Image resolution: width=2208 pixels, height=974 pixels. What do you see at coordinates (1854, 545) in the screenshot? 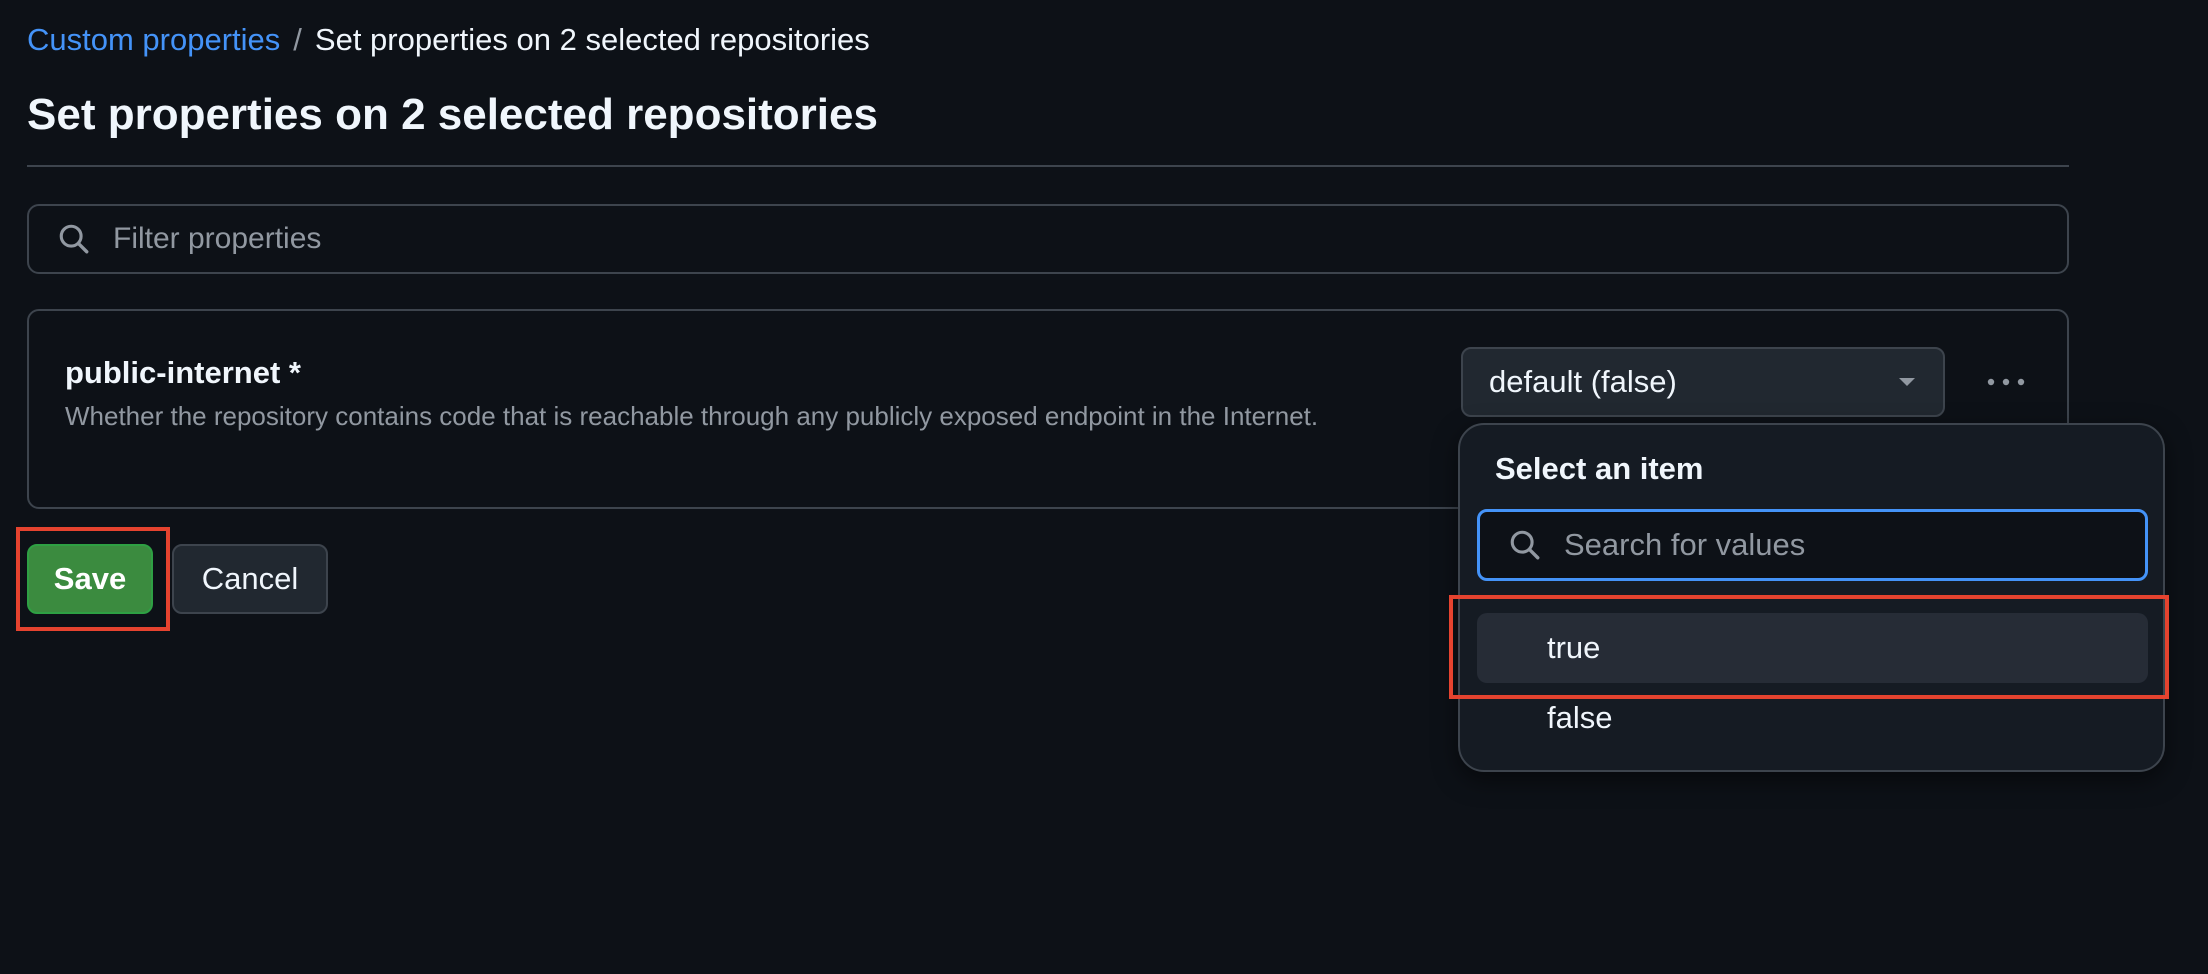
I see `dropdown-search-input` at bounding box center [1854, 545].